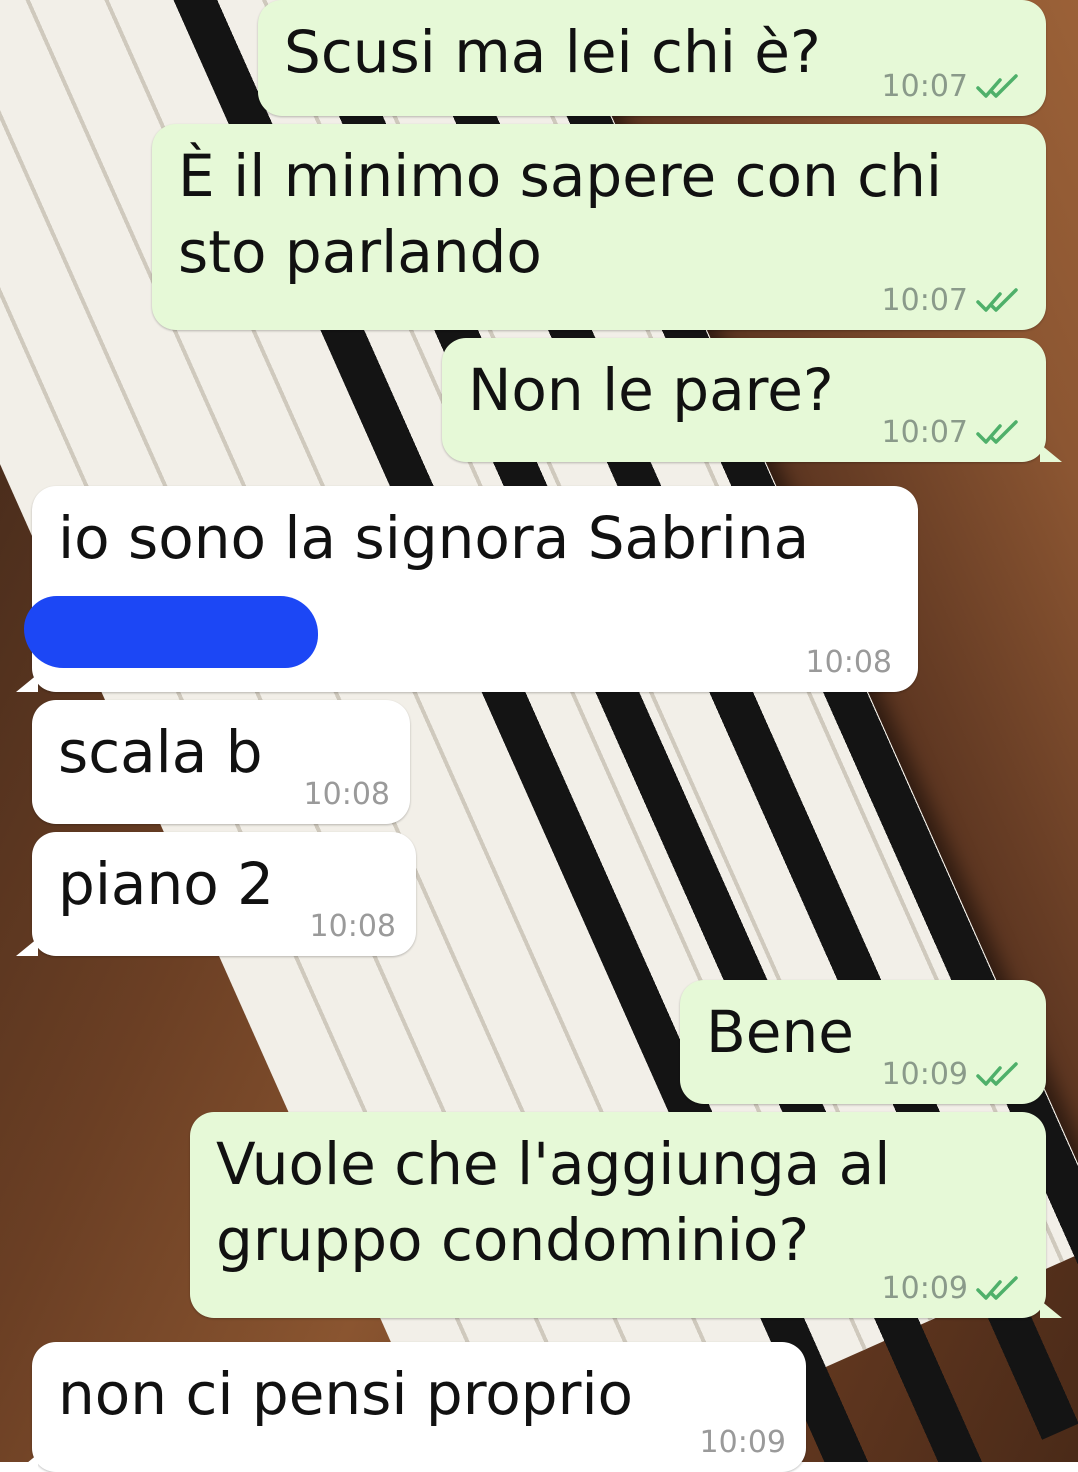 The width and height of the screenshot is (1078, 1472). What do you see at coordinates (166, 884) in the screenshot?
I see `message-text: piano 2` at bounding box center [166, 884].